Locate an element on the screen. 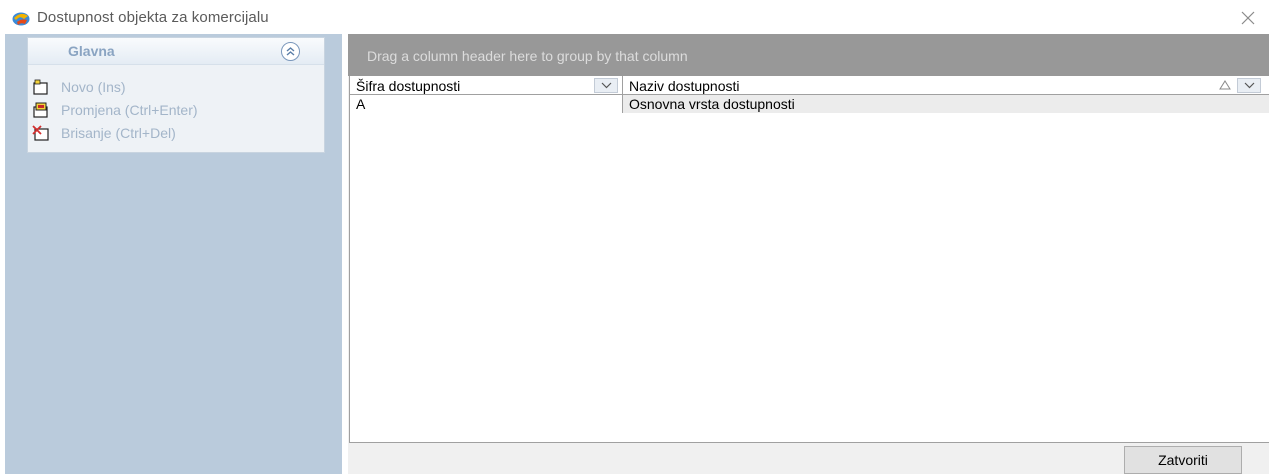 This screenshot has width=1269, height=474. chevron-double-up-icon is located at coordinates (290, 51).